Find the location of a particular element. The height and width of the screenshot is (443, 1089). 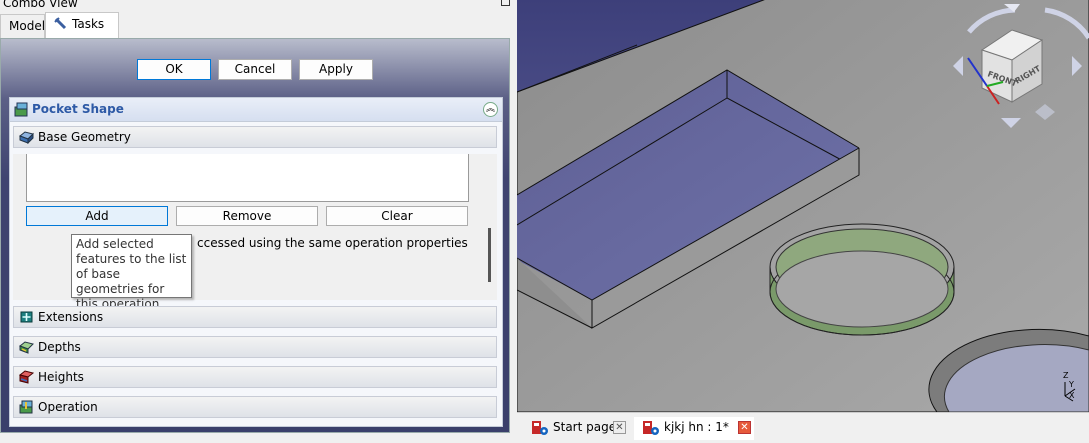

section-base-geometry-label: Base Geometry is located at coordinates (84, 137).